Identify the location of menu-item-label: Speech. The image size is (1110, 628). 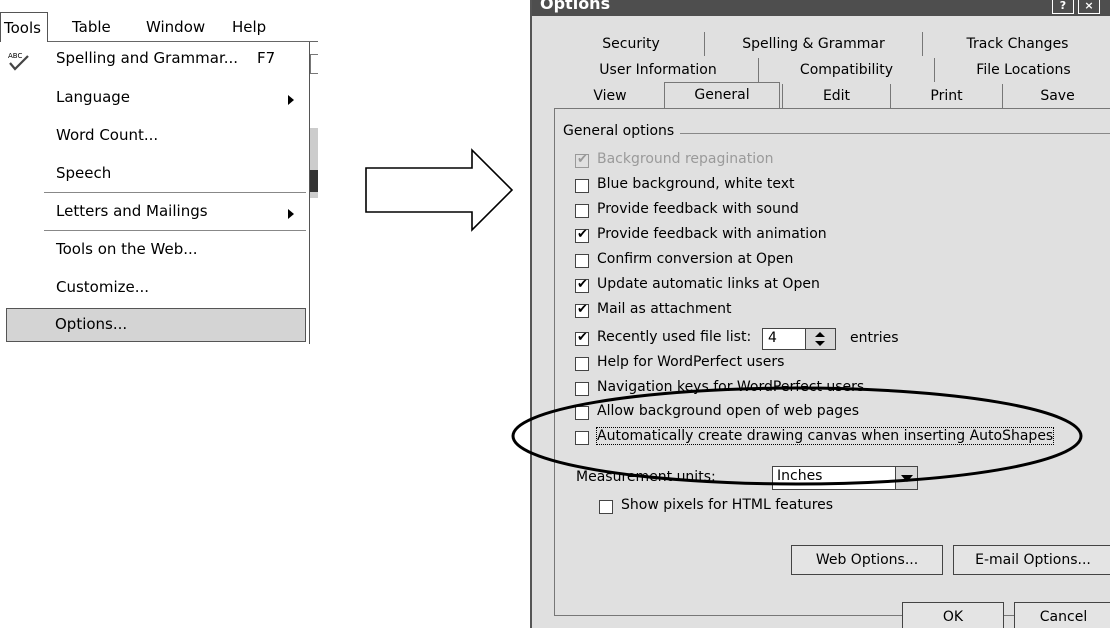
(84, 173).